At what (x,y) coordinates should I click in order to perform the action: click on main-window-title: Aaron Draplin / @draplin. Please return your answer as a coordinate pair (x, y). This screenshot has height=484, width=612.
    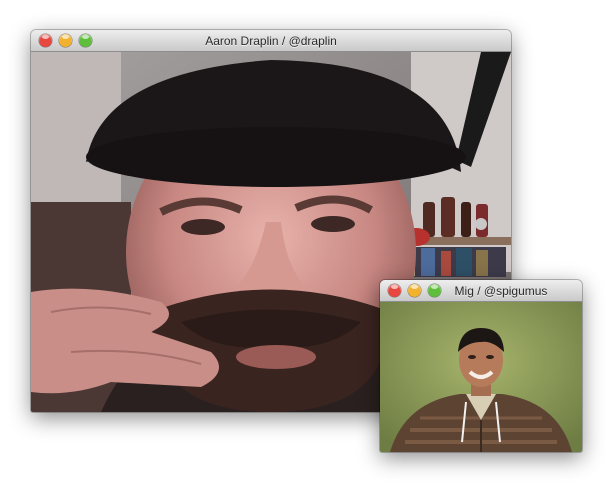
    Looking at the image, I should click on (271, 41).